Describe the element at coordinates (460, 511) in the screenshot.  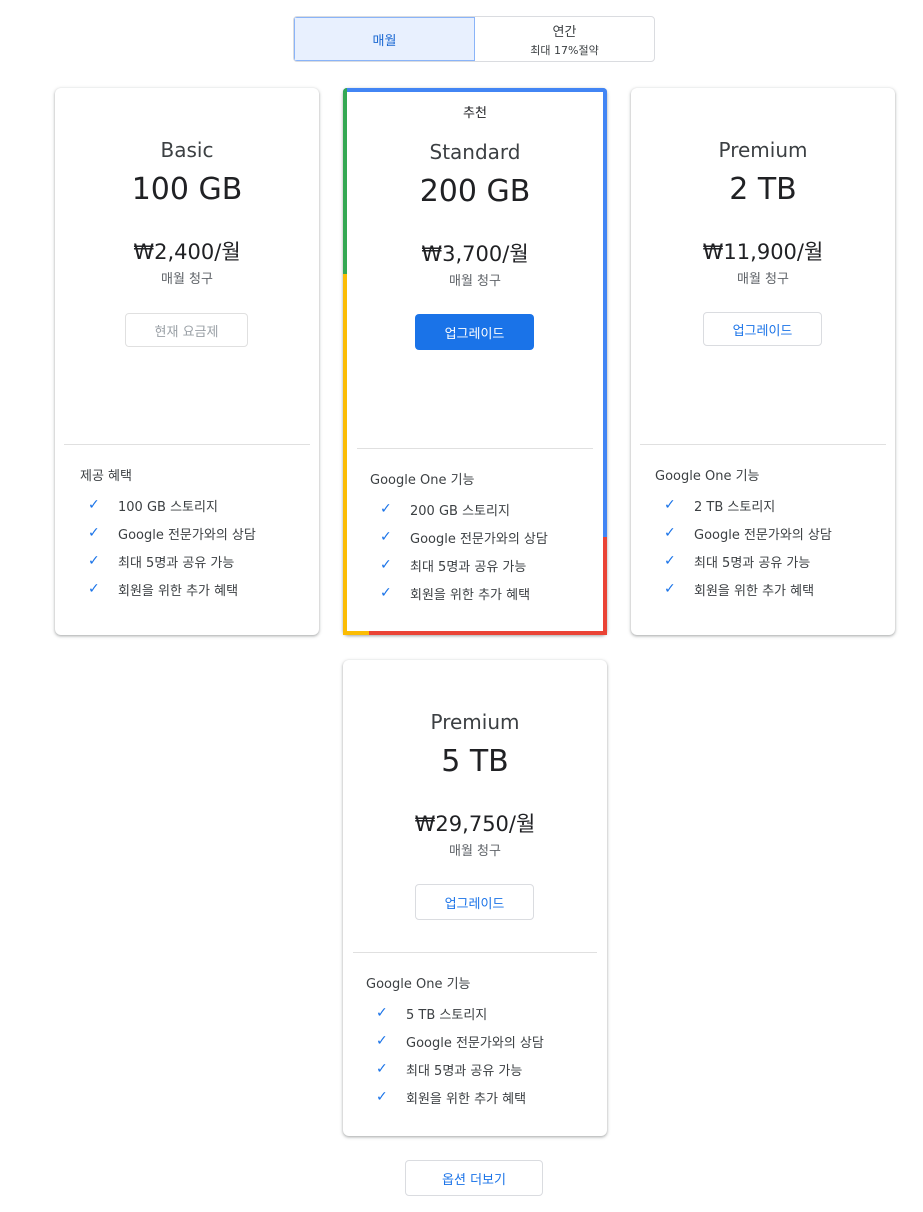
I see `feature-text: 200 GB 스토리지` at that location.